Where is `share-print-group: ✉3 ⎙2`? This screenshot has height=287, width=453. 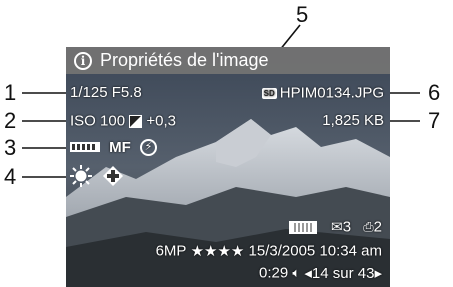 share-print-group: ✉3 ⎙2 is located at coordinates (335, 227).